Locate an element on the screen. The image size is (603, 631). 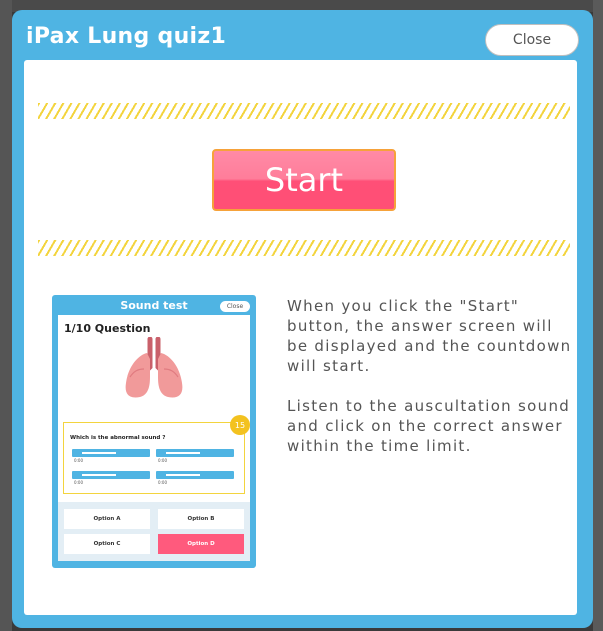
preview-options-area: Option A Option B Option C Option D is located at coordinates (154, 531).